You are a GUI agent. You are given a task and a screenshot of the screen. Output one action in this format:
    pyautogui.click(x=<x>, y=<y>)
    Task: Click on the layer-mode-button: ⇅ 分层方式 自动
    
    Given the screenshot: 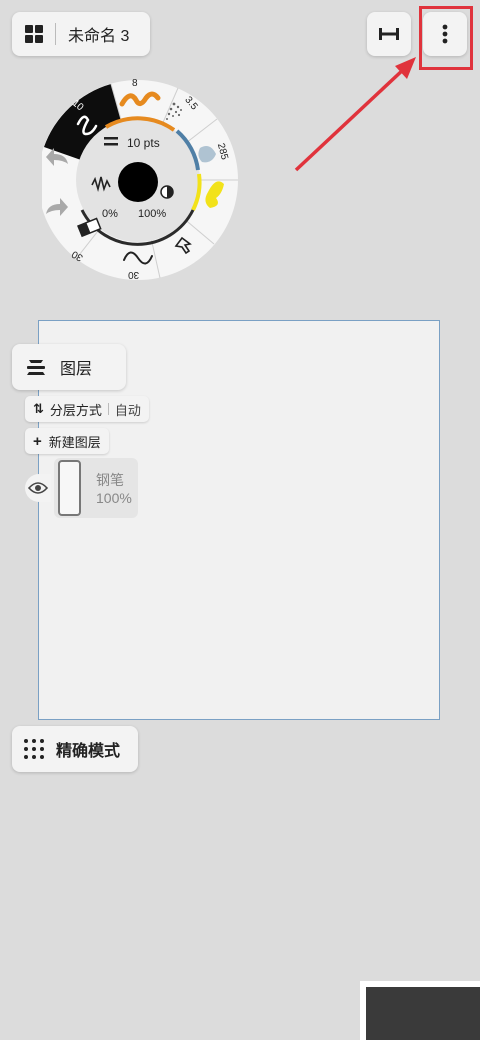 What is the action you would take?
    pyautogui.click(x=87, y=409)
    